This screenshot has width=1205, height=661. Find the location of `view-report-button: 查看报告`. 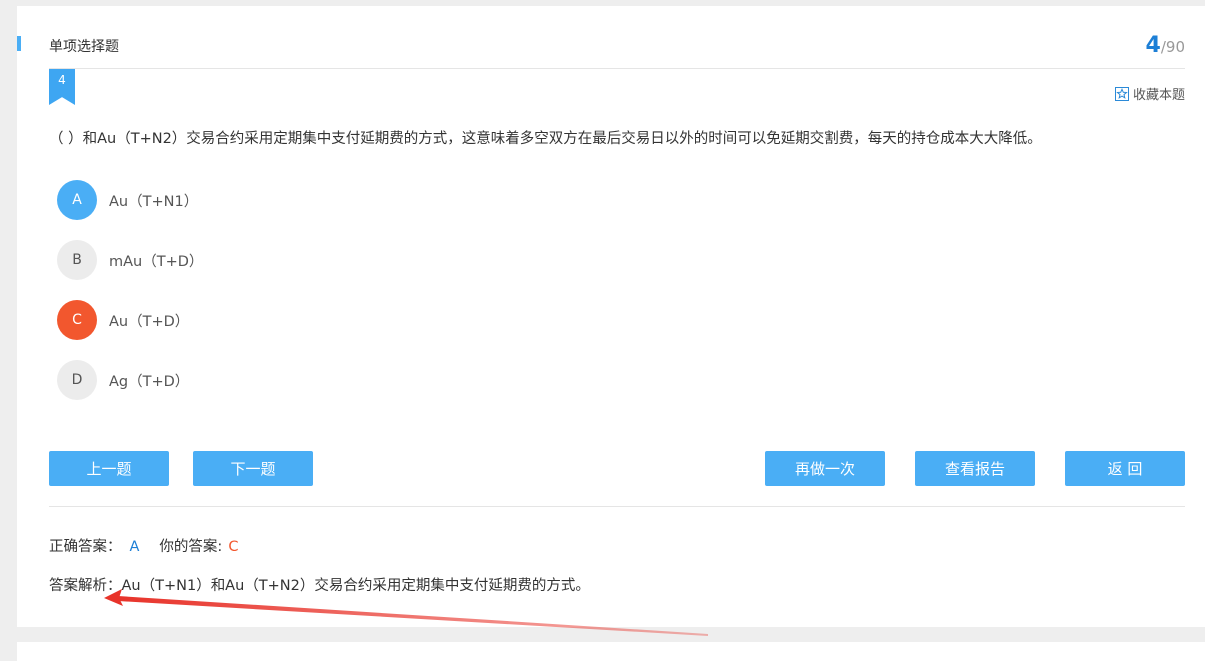

view-report-button: 查看报告 is located at coordinates (975, 468).